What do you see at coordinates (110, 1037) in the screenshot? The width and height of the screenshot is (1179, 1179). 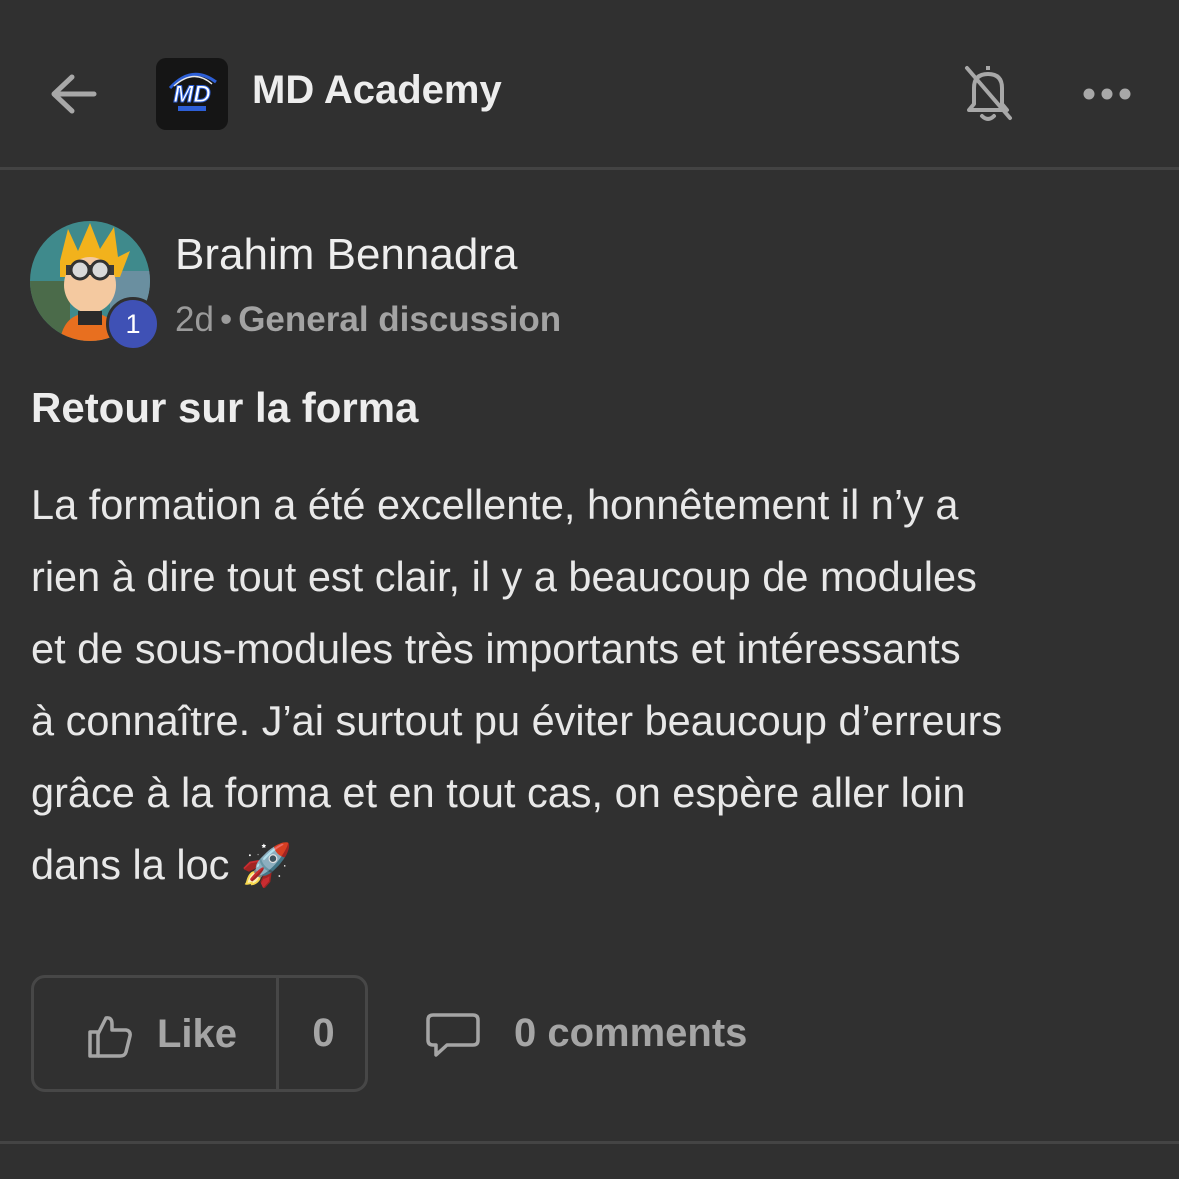 I see `thumbs-up-icon` at bounding box center [110, 1037].